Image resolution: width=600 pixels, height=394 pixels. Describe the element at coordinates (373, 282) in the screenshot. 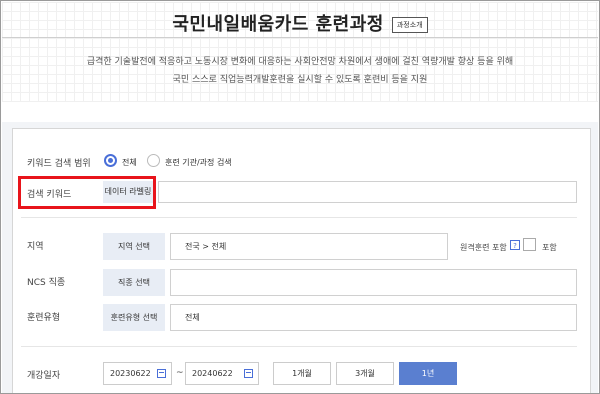

I see `ncs-value-field` at that location.